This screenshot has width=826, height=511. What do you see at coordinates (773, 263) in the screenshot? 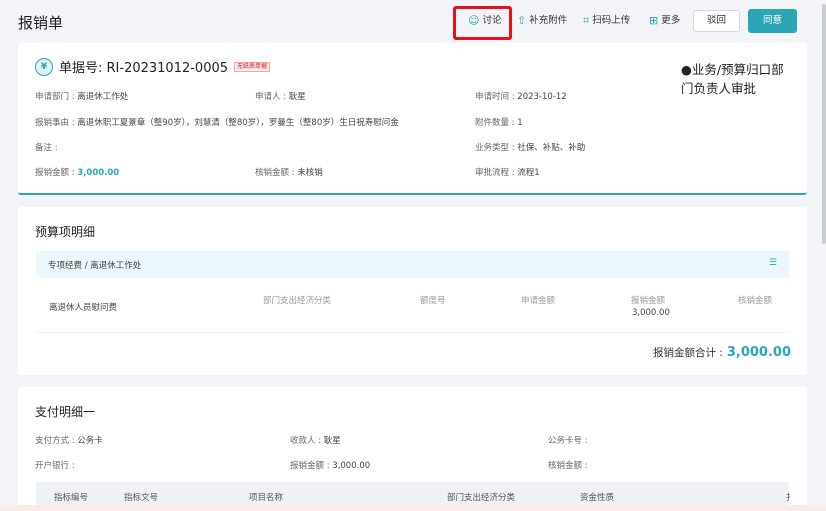
I see `list-menu-icon: ☰` at bounding box center [773, 263].